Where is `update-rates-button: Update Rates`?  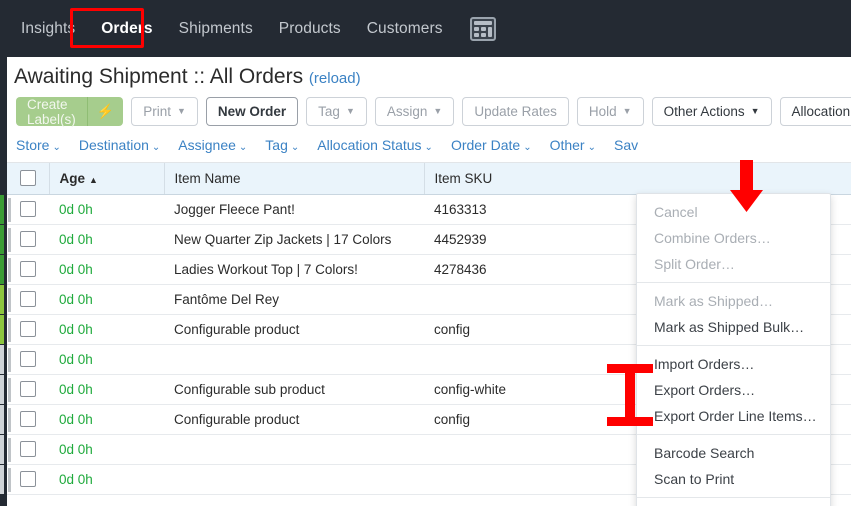
update-rates-button: Update Rates is located at coordinates (515, 111).